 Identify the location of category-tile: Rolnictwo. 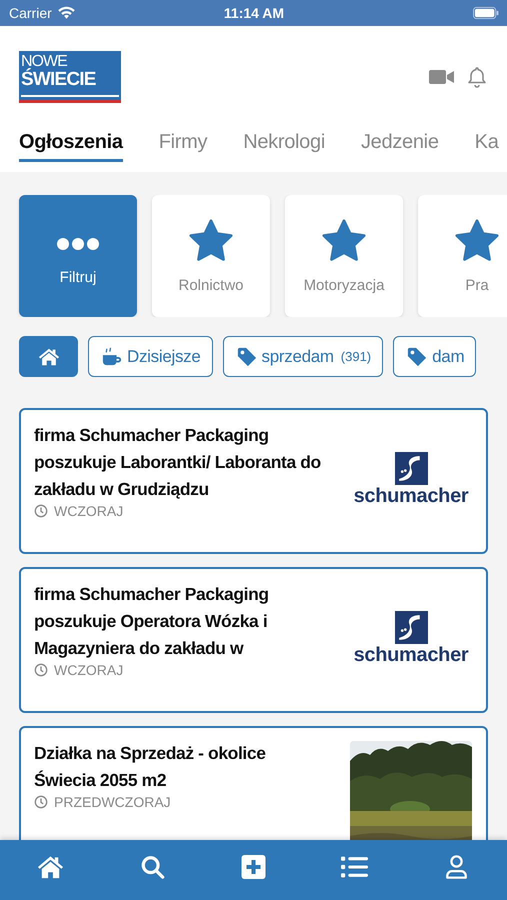
(211, 256).